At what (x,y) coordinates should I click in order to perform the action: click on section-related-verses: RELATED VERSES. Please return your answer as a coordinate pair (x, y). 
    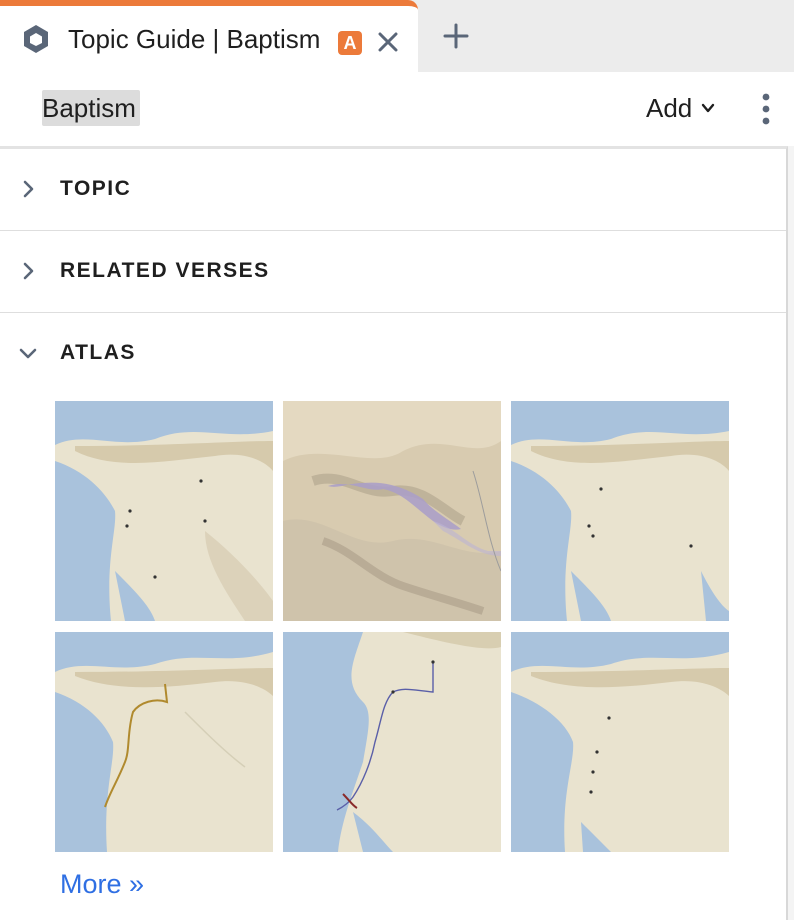
    Looking at the image, I should click on (393, 272).